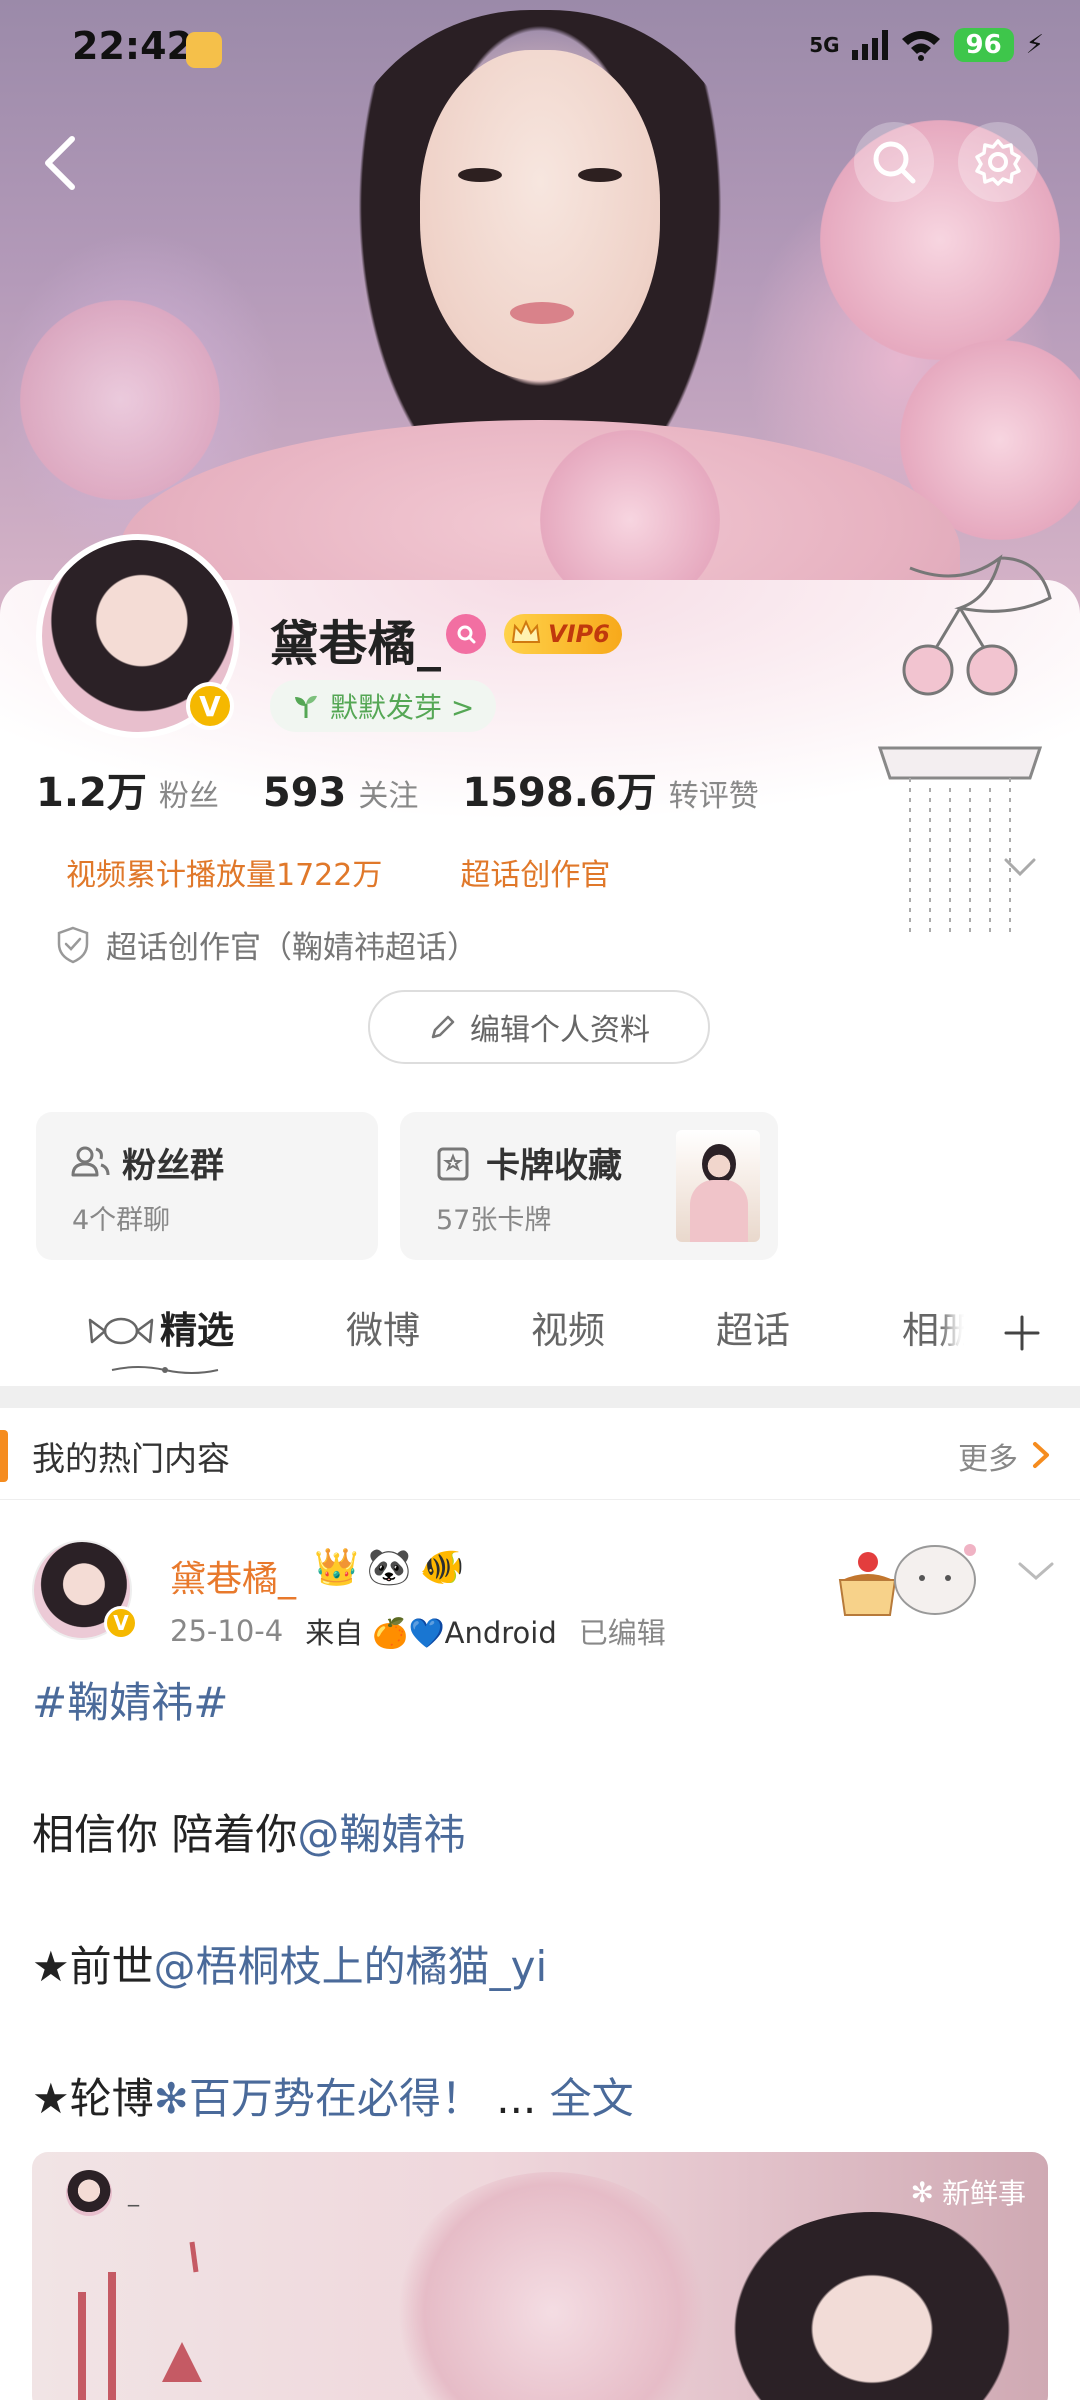  I want to click on mention-link: @鞠婧祎, so click(381, 1834).